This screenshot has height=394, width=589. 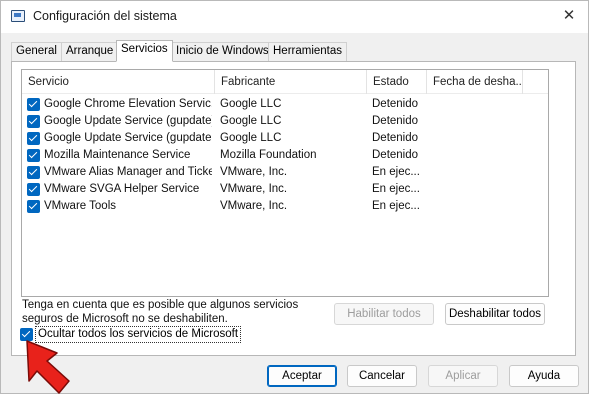 I want to click on help-button: Ayuda, so click(x=544, y=376).